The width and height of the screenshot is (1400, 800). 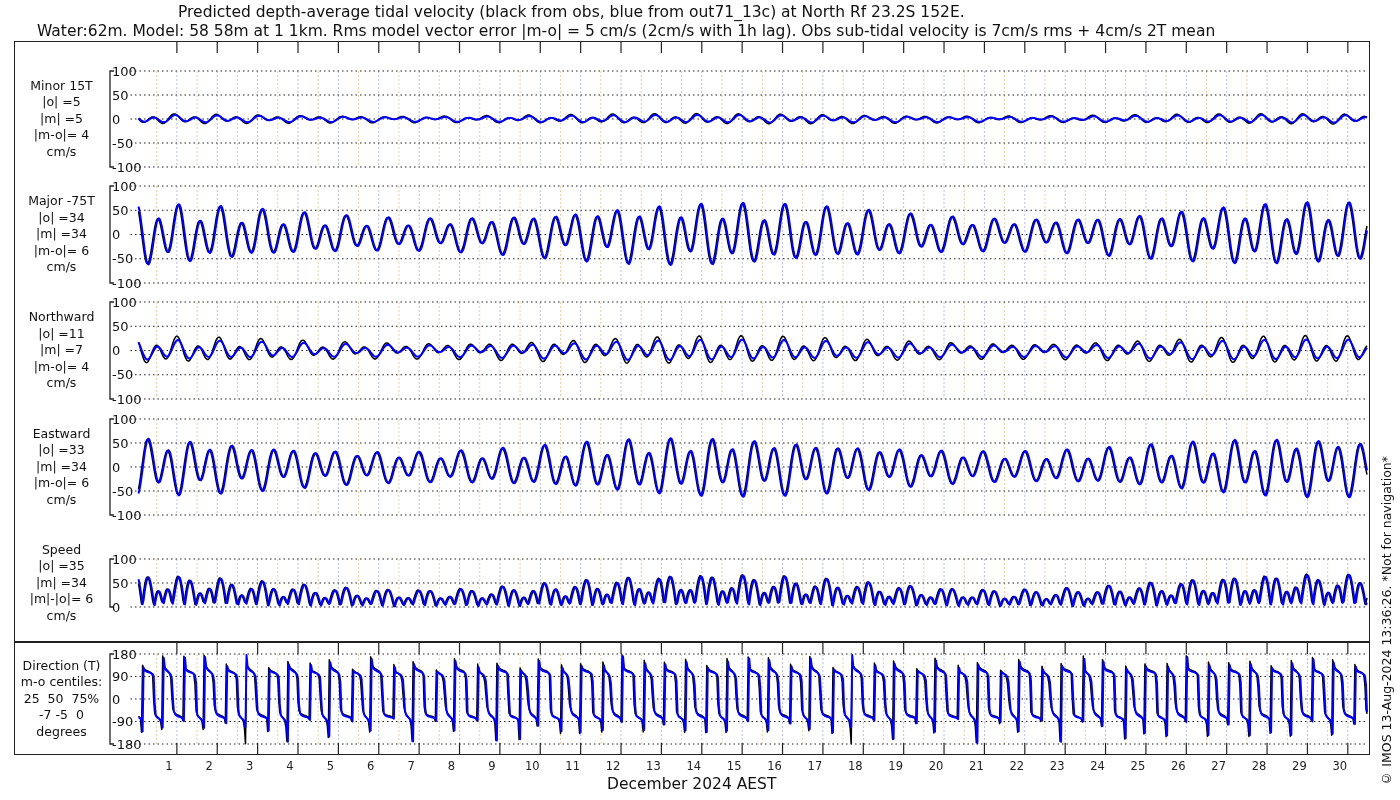 What do you see at coordinates (774, 766) in the screenshot?
I see `x-tick-label: 16` at bounding box center [774, 766].